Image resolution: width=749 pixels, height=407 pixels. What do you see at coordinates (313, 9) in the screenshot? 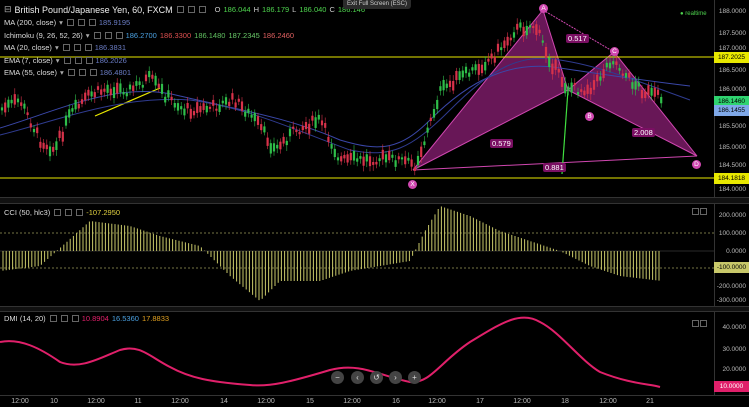
I see `low-value: 186.040` at bounding box center [313, 9].